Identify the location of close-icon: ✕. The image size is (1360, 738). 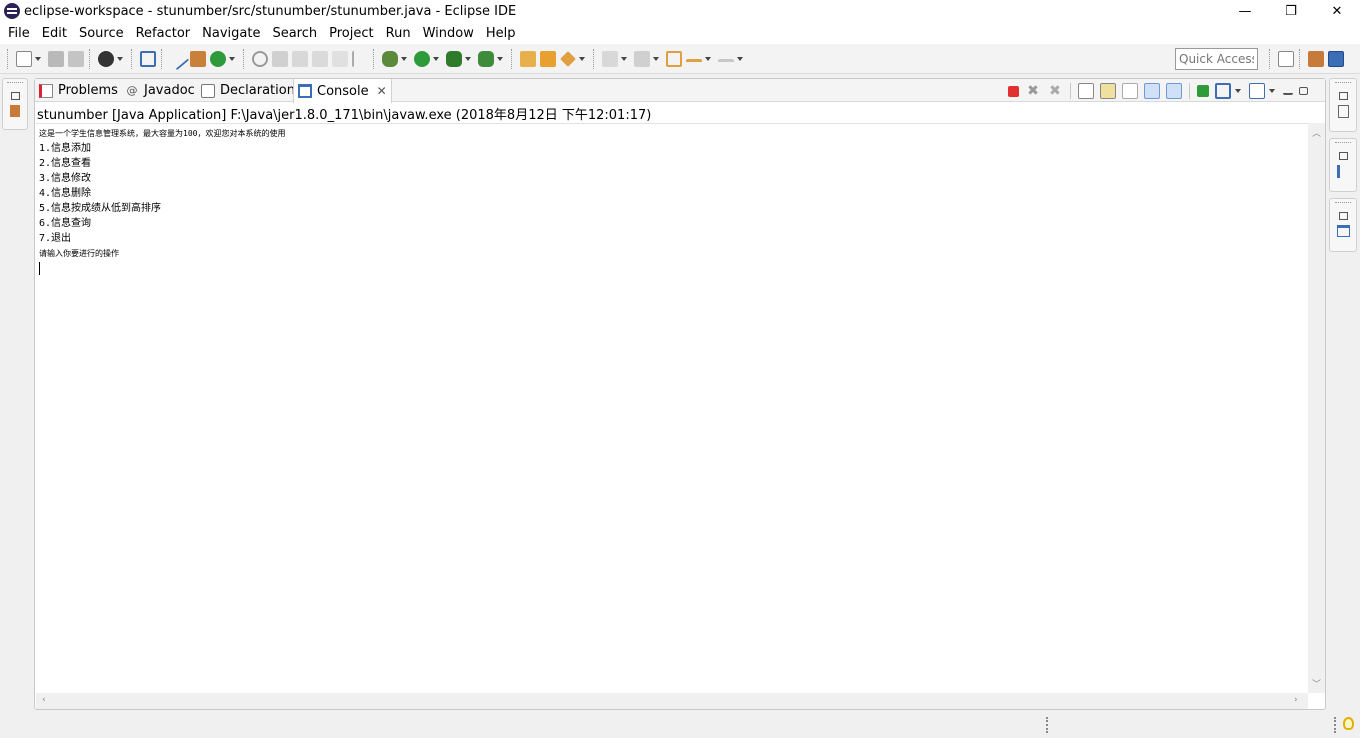
(382, 91).